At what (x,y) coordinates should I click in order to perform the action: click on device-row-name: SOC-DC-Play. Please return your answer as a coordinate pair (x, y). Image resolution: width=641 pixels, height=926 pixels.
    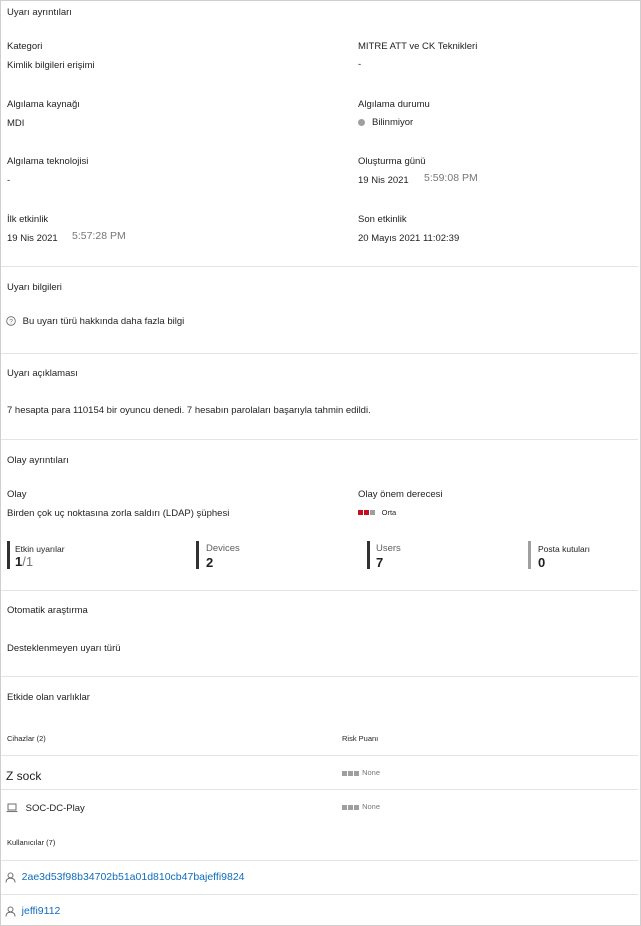
    Looking at the image, I should click on (55, 808).